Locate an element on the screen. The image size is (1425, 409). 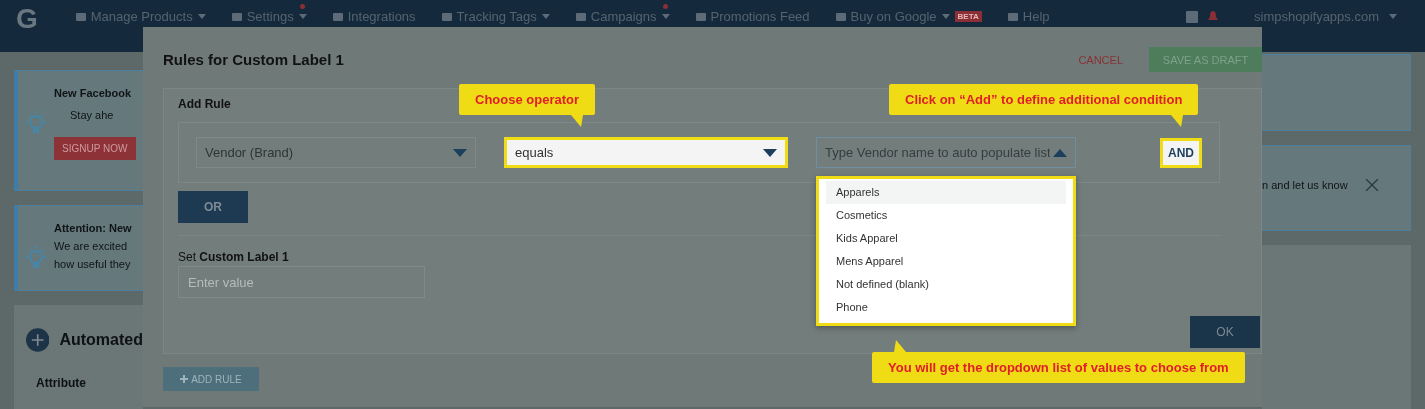
callout: You will get the dropdown list of values to choose from is located at coordinates (1058, 367).